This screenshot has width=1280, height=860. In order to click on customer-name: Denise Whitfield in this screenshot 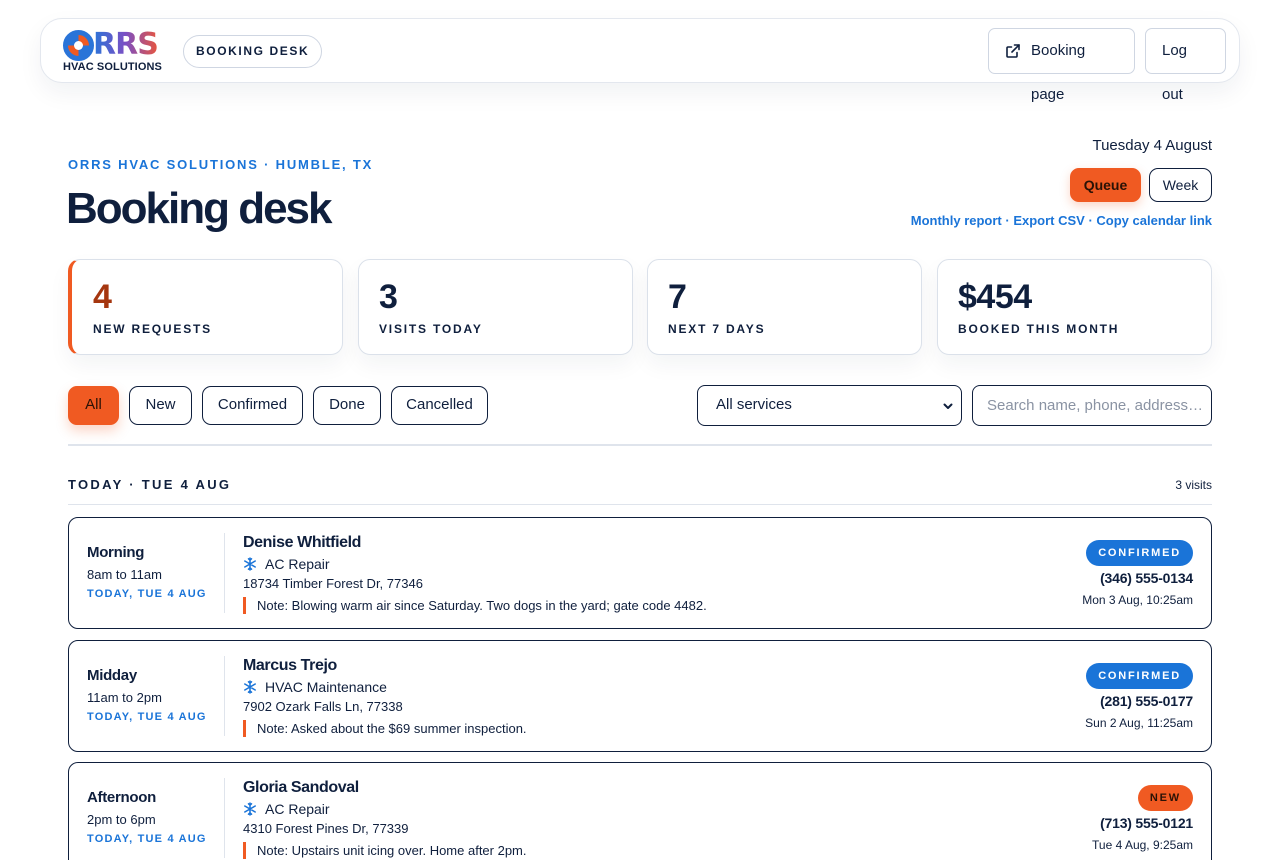, I will do `click(302, 542)`.